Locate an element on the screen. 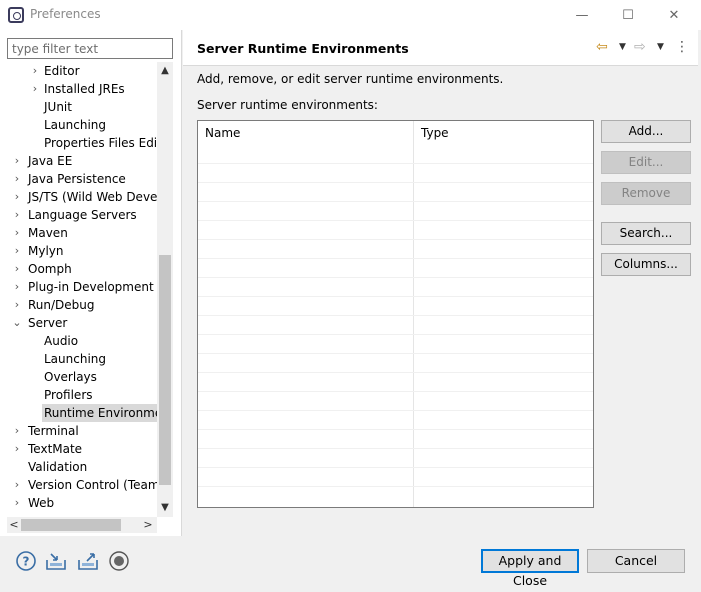 This screenshot has width=701, height=592. forward-history-dropdown-icon: ▼ is located at coordinates (660, 47).